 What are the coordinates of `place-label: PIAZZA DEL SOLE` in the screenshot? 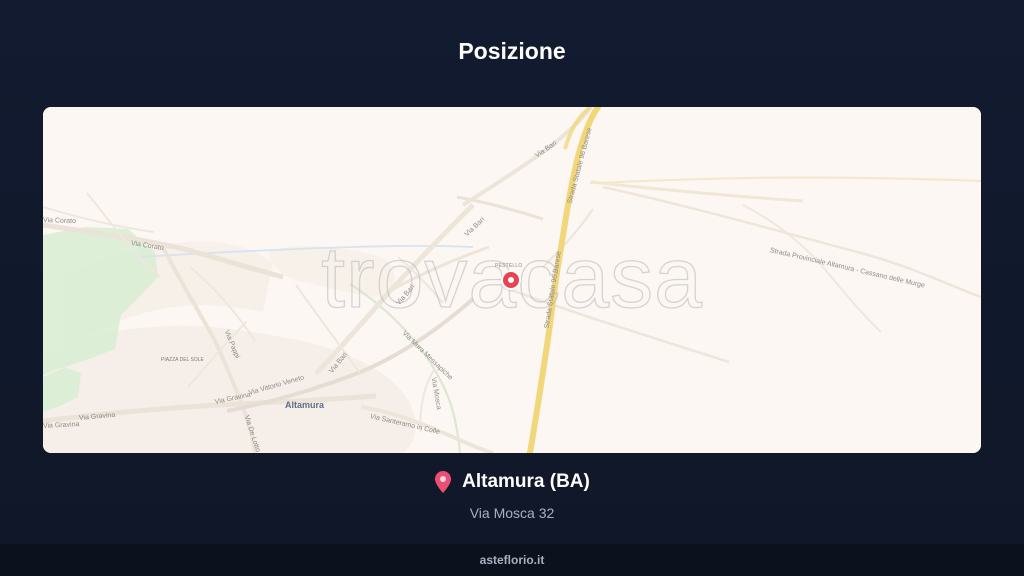 It's located at (182, 360).